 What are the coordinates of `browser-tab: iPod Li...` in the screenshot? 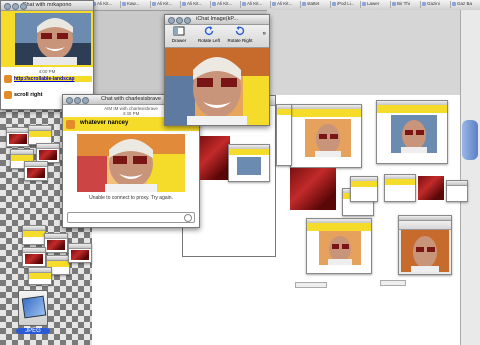 It's located at (345, 4).